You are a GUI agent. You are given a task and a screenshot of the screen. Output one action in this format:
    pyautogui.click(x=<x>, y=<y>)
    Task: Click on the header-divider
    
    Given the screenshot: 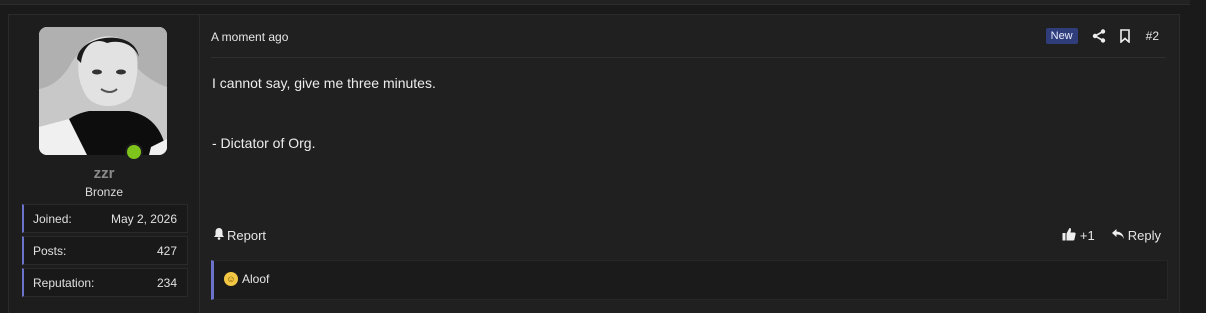 What is the action you would take?
    pyautogui.click(x=688, y=57)
    